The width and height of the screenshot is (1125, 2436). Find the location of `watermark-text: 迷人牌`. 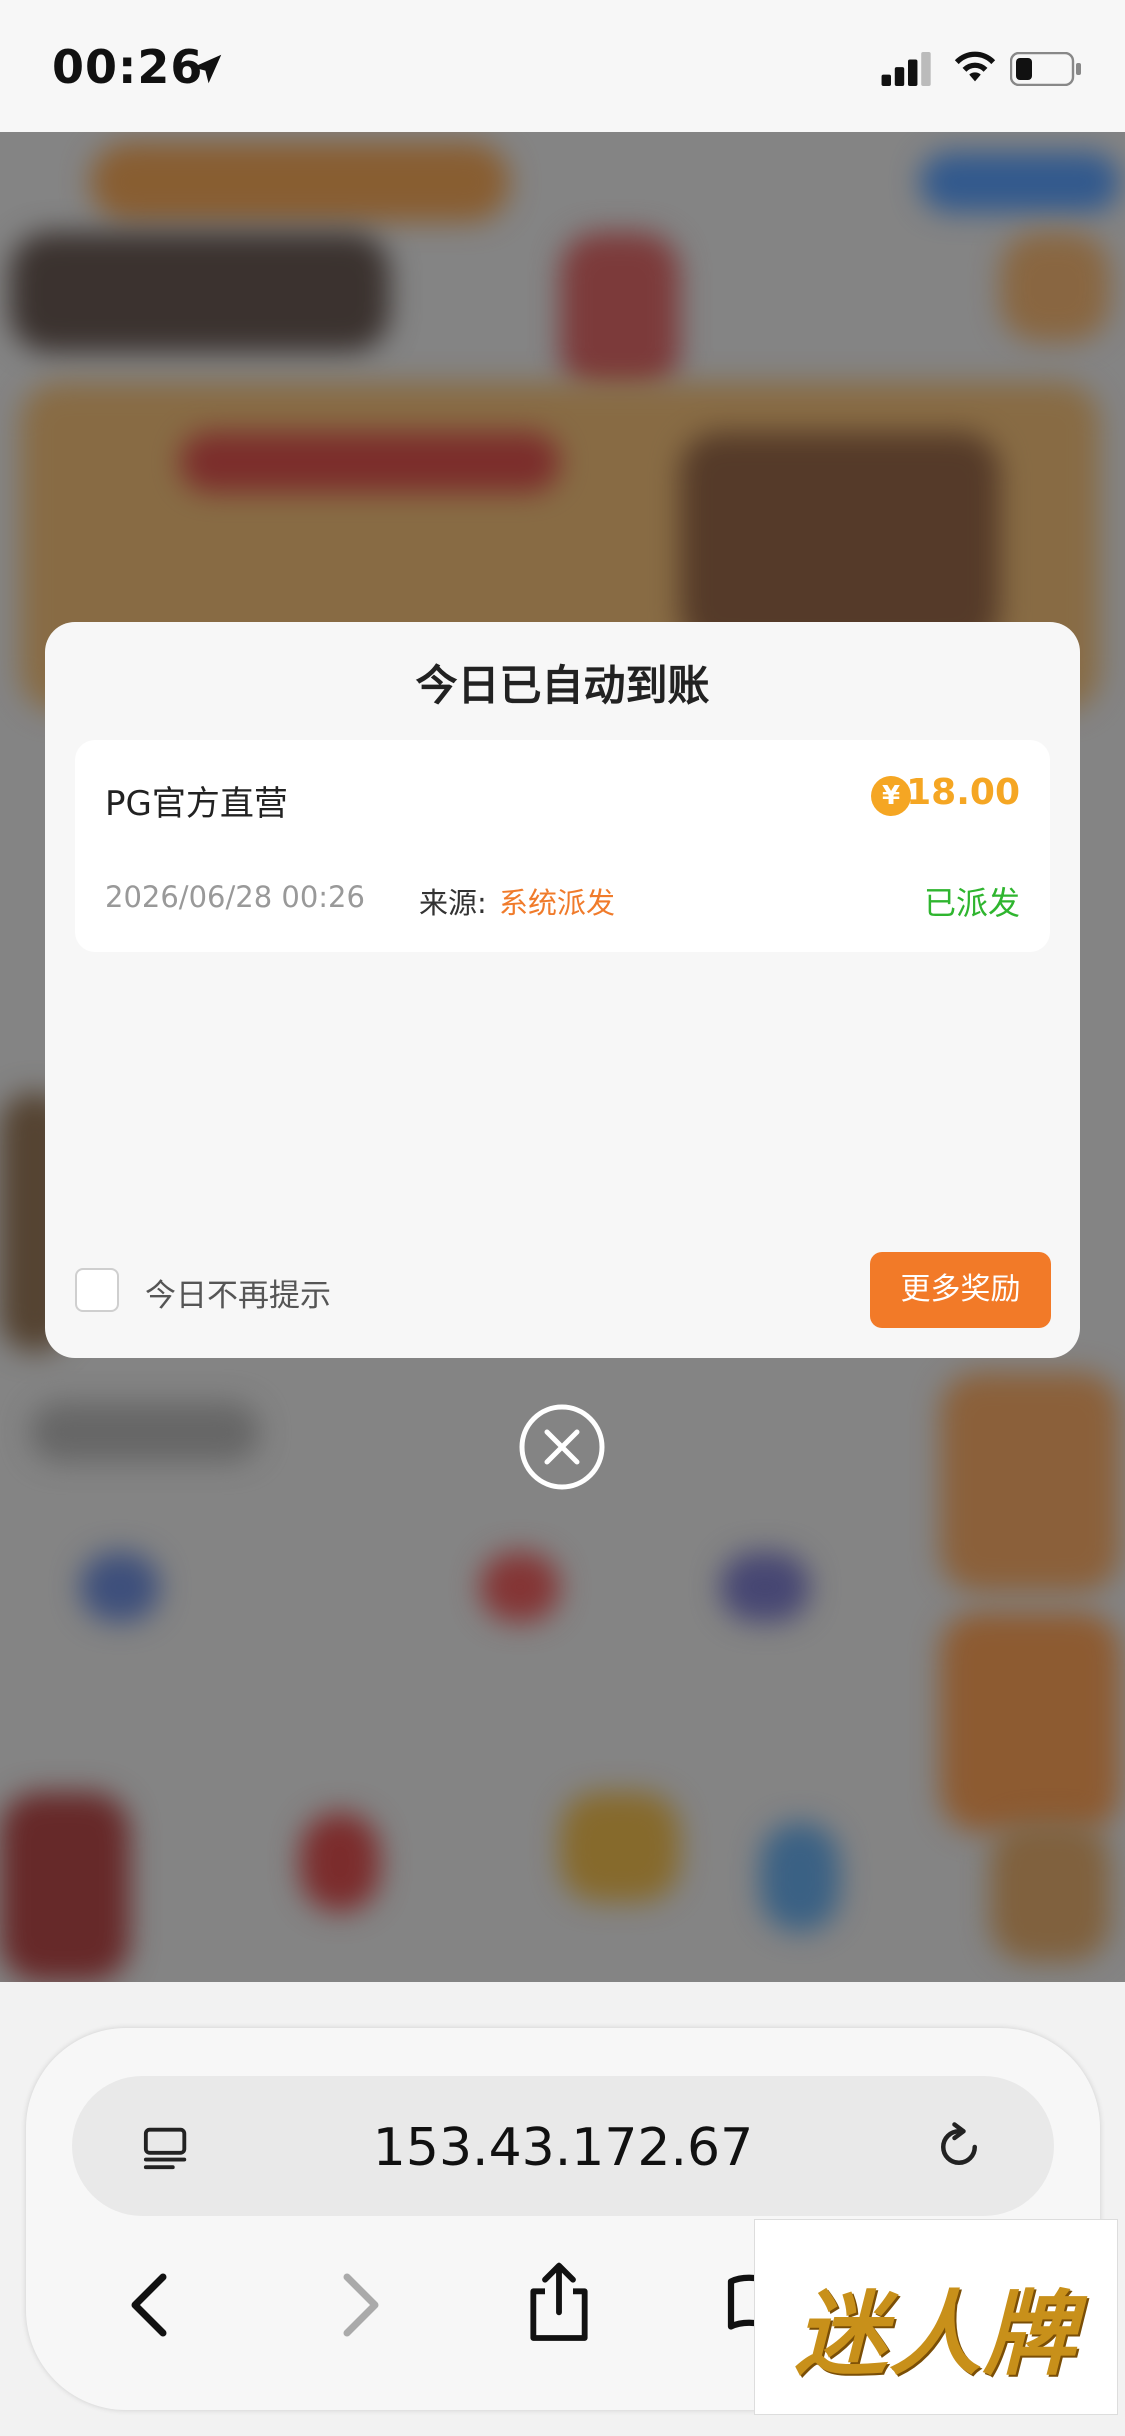

watermark-text: 迷人牌 is located at coordinates (935, 2334).